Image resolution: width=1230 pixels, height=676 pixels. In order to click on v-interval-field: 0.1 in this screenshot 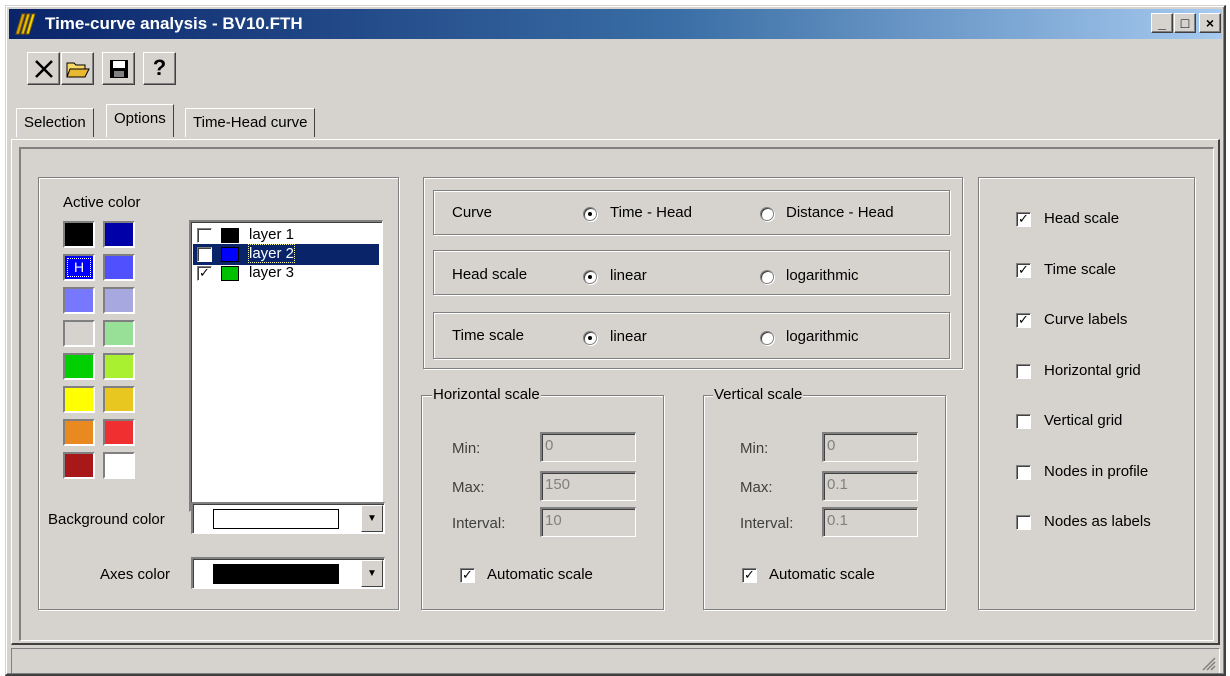, I will do `click(870, 522)`.